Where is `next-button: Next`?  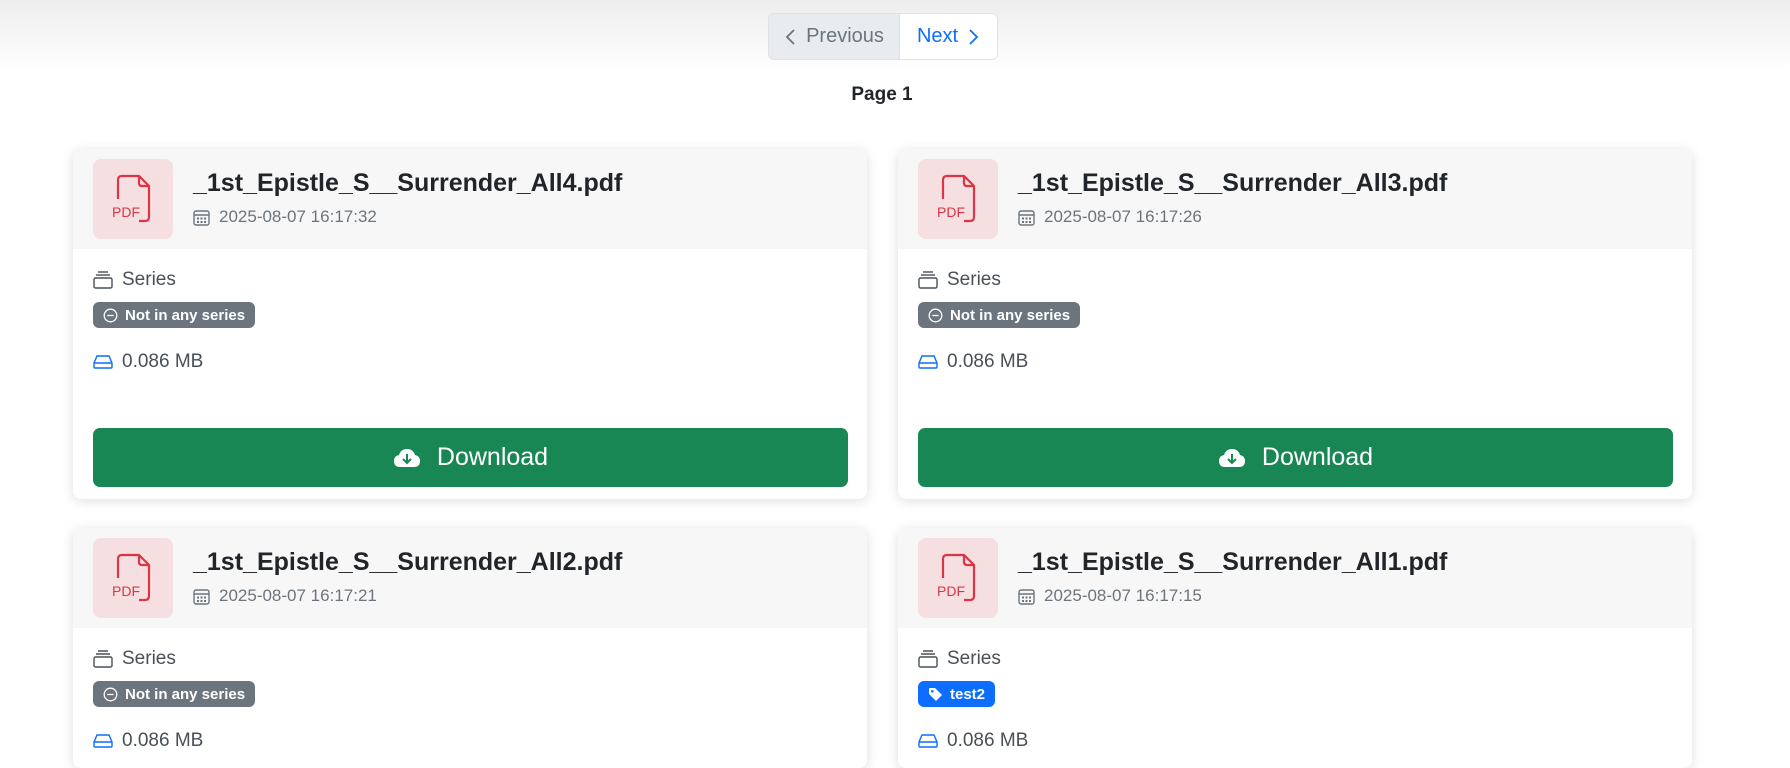 next-button: Next is located at coordinates (948, 36).